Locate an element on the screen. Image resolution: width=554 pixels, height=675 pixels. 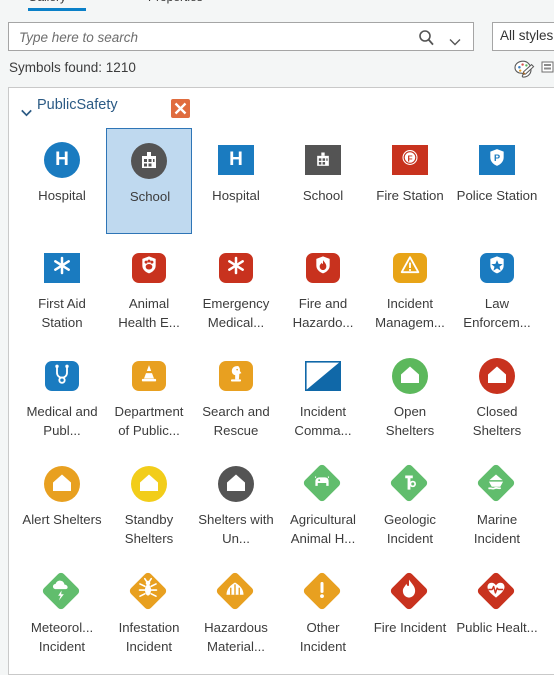
symbol-label: First Aid Station is located at coordinates (62, 313).